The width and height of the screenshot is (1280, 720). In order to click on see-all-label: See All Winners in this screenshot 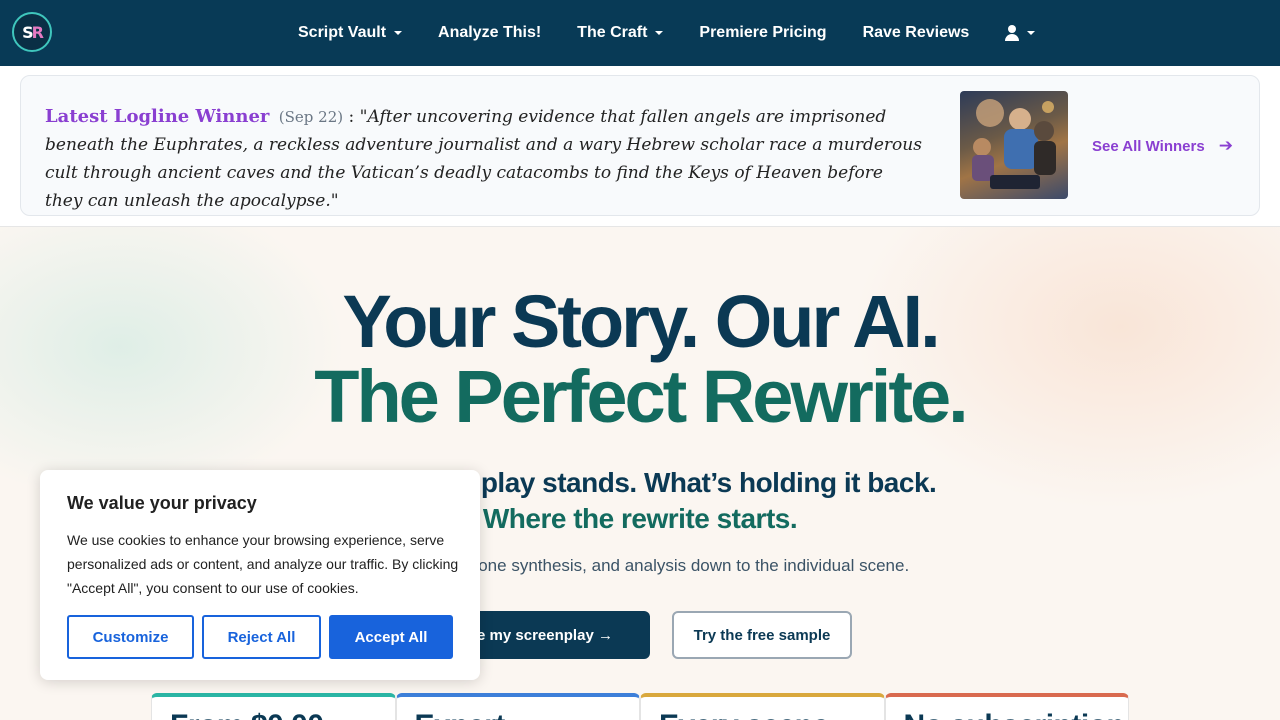, I will do `click(1148, 146)`.